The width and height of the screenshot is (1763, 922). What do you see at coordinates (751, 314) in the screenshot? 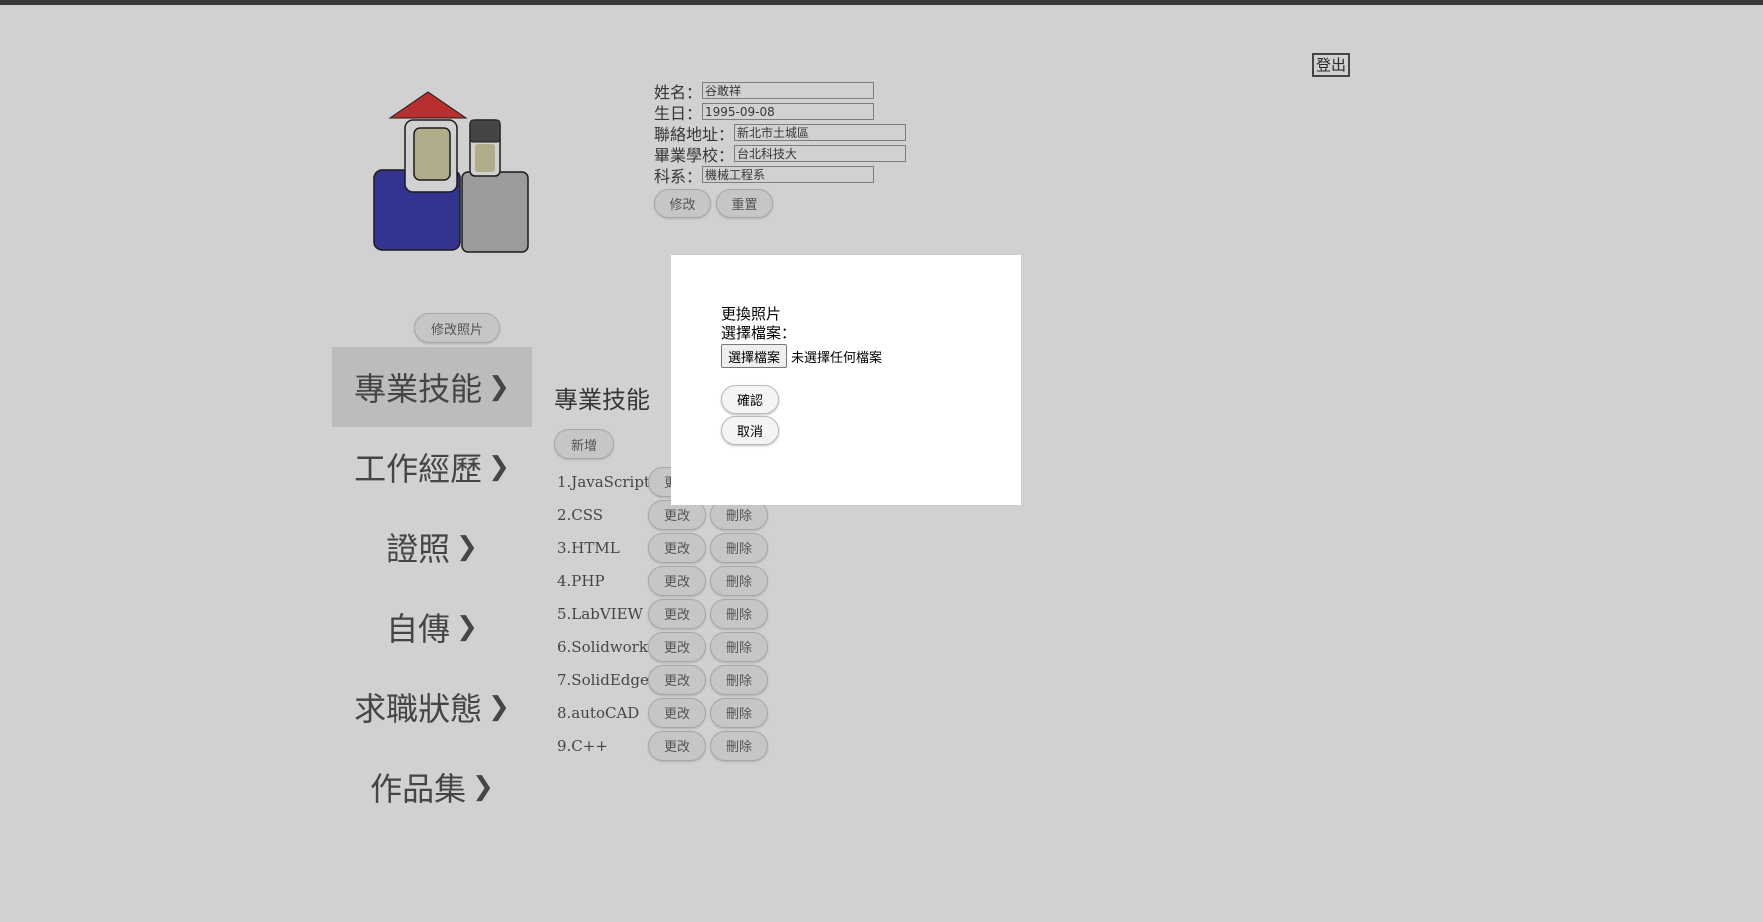
I see `dialog-title: 更換照片` at bounding box center [751, 314].